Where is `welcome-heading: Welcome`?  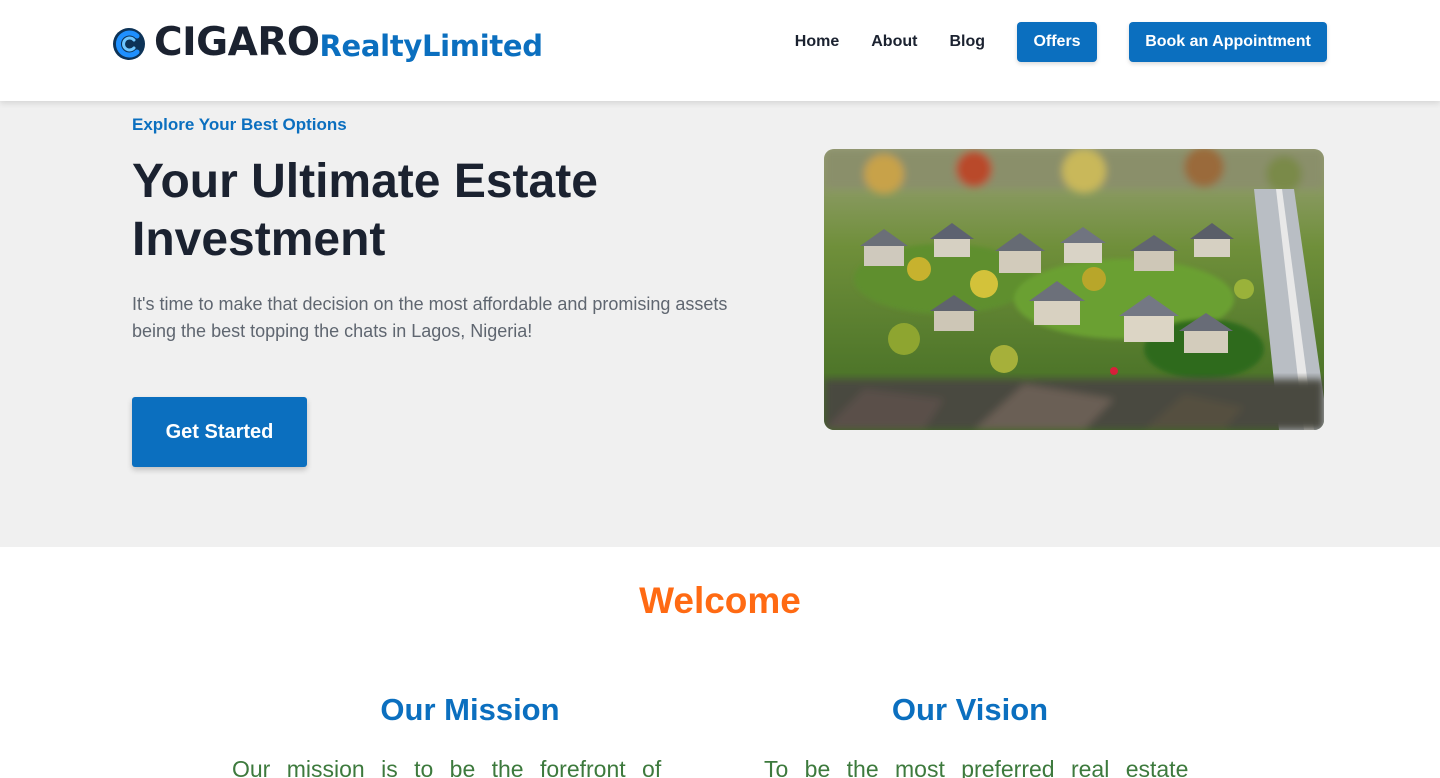
welcome-heading: Welcome is located at coordinates (720, 600).